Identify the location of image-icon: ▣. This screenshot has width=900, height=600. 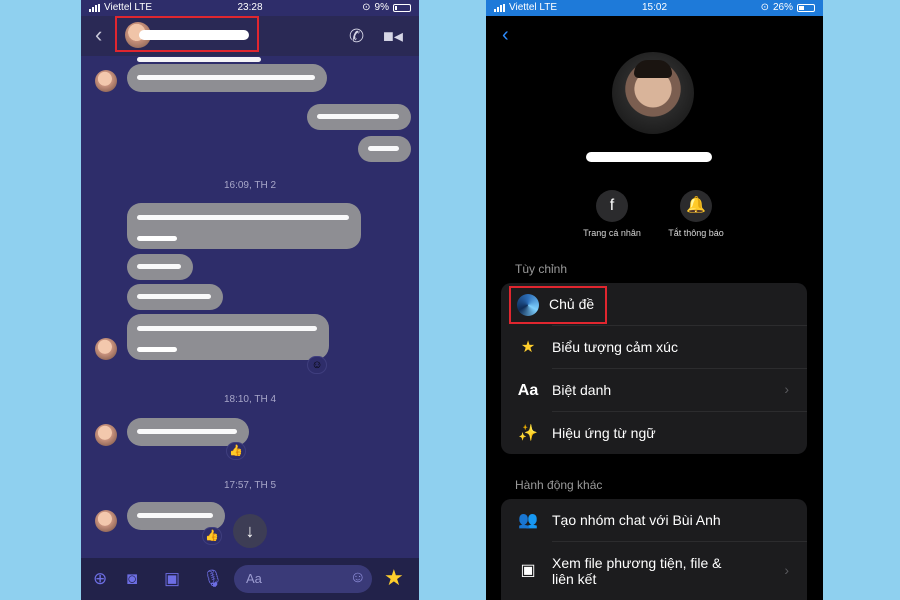
(528, 570).